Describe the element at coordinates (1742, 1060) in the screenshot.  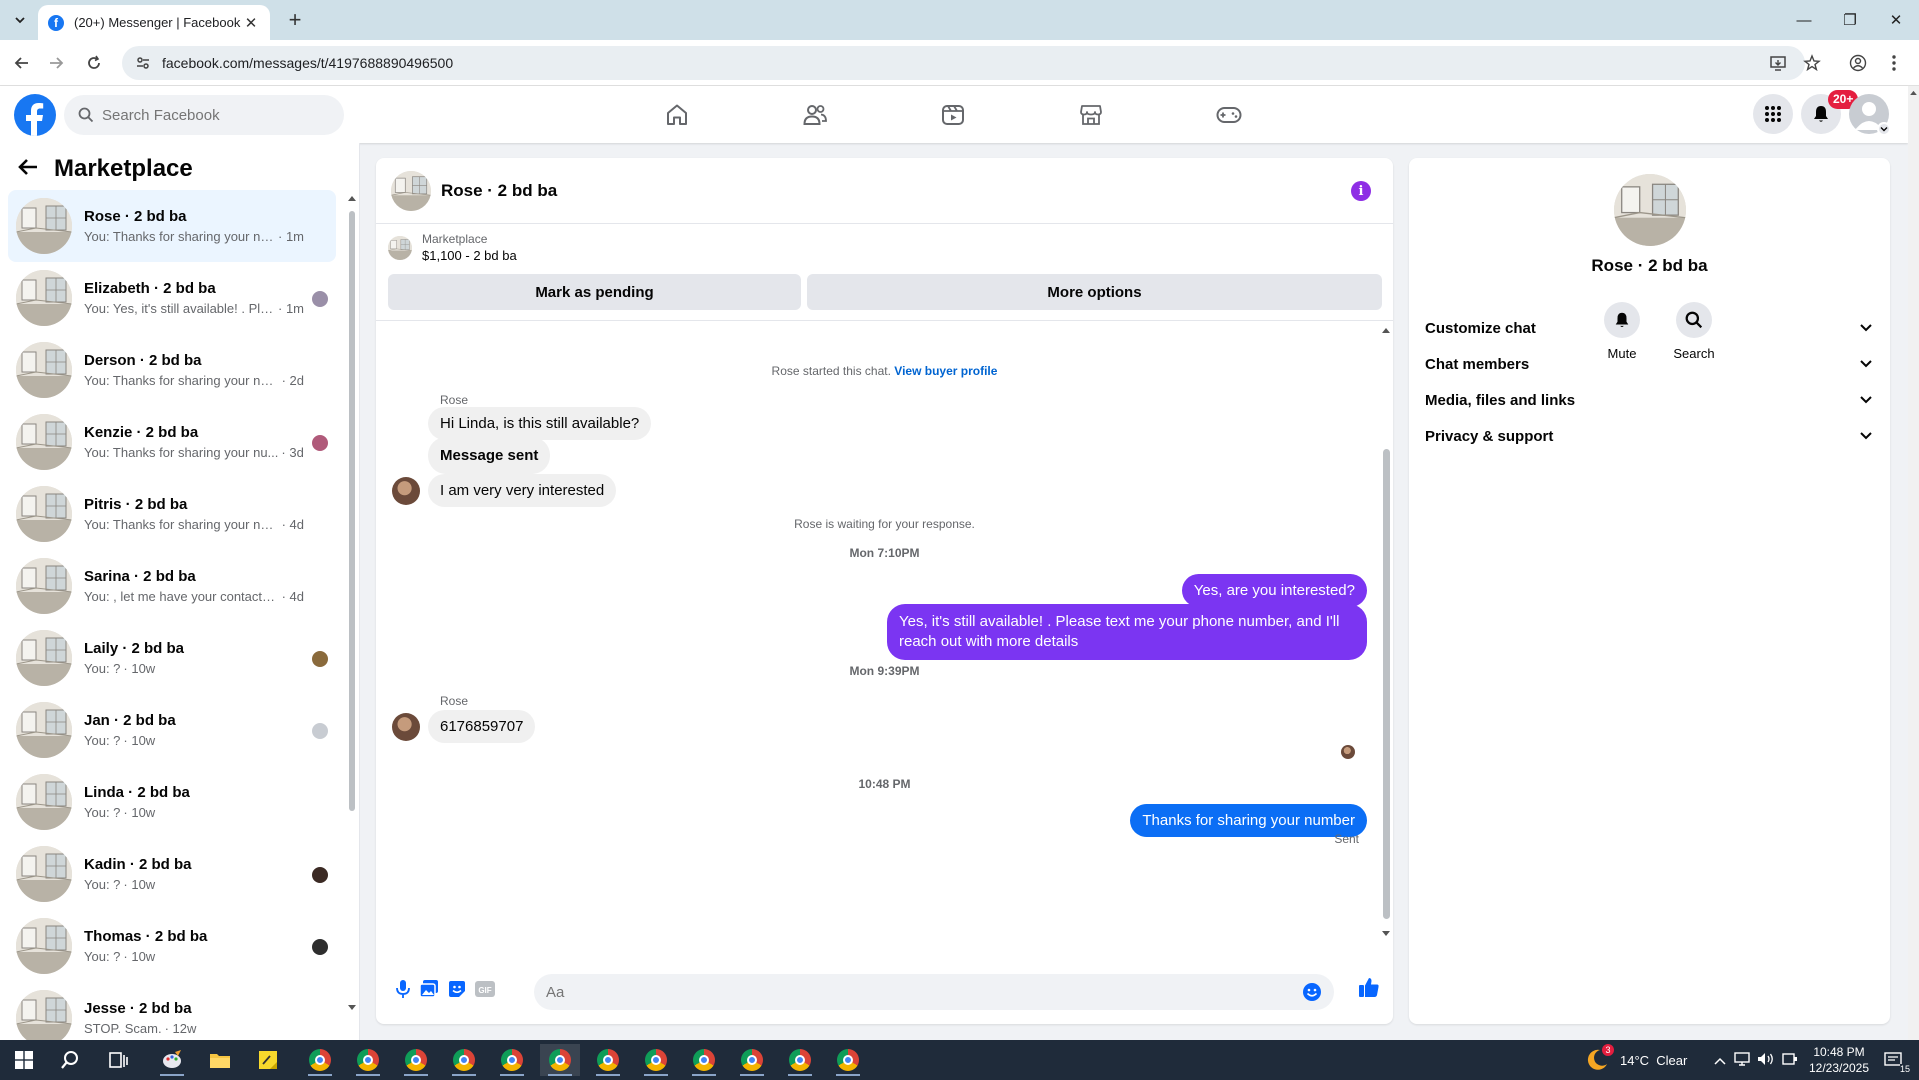
I see `network-icon` at that location.